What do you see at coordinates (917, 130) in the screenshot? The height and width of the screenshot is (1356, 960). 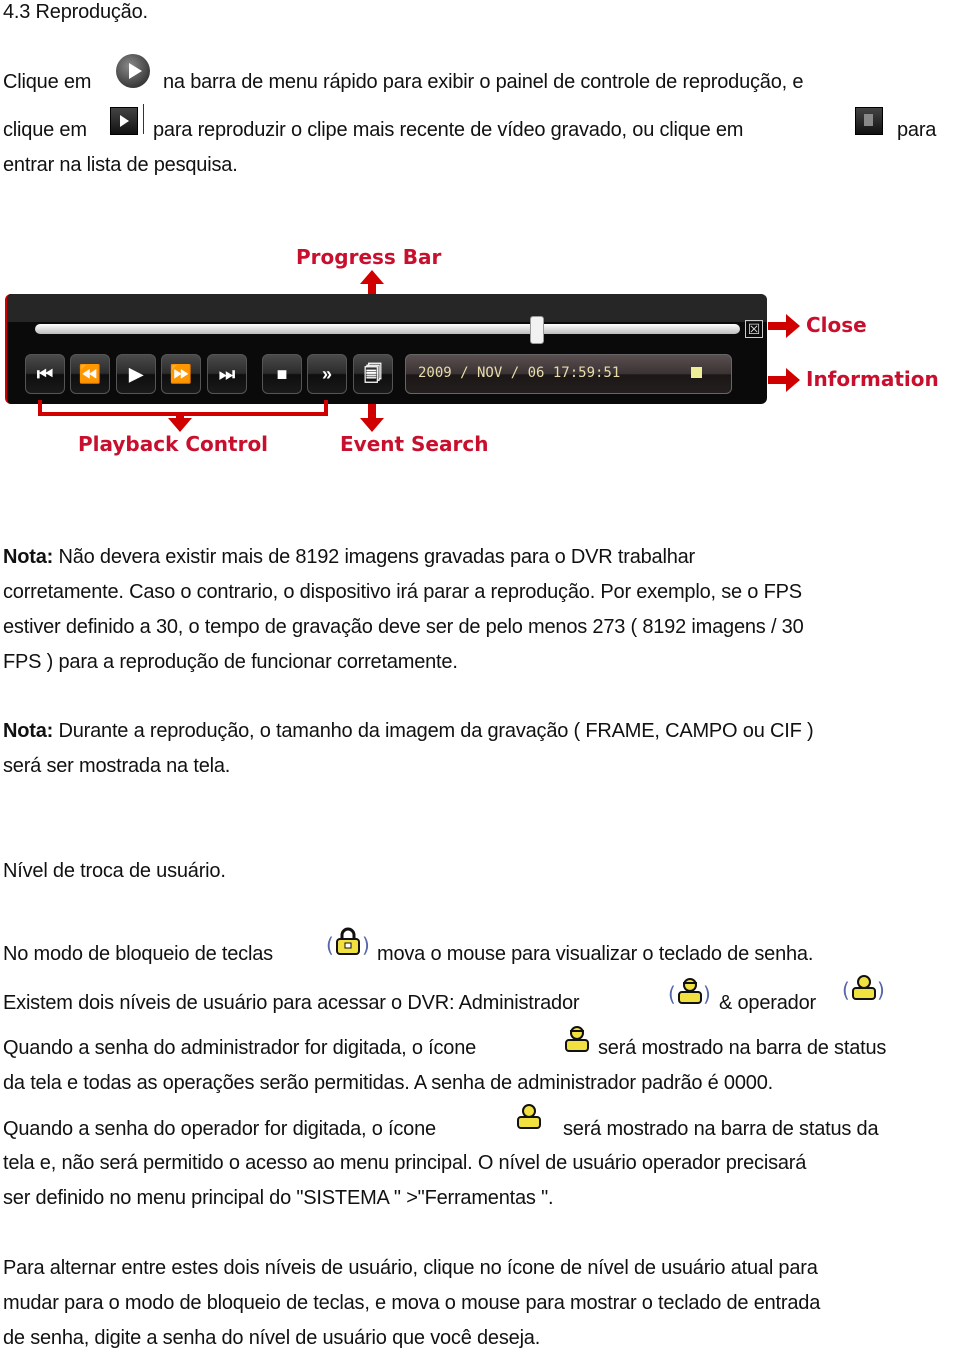 I see `intro-line2-end: para` at bounding box center [917, 130].